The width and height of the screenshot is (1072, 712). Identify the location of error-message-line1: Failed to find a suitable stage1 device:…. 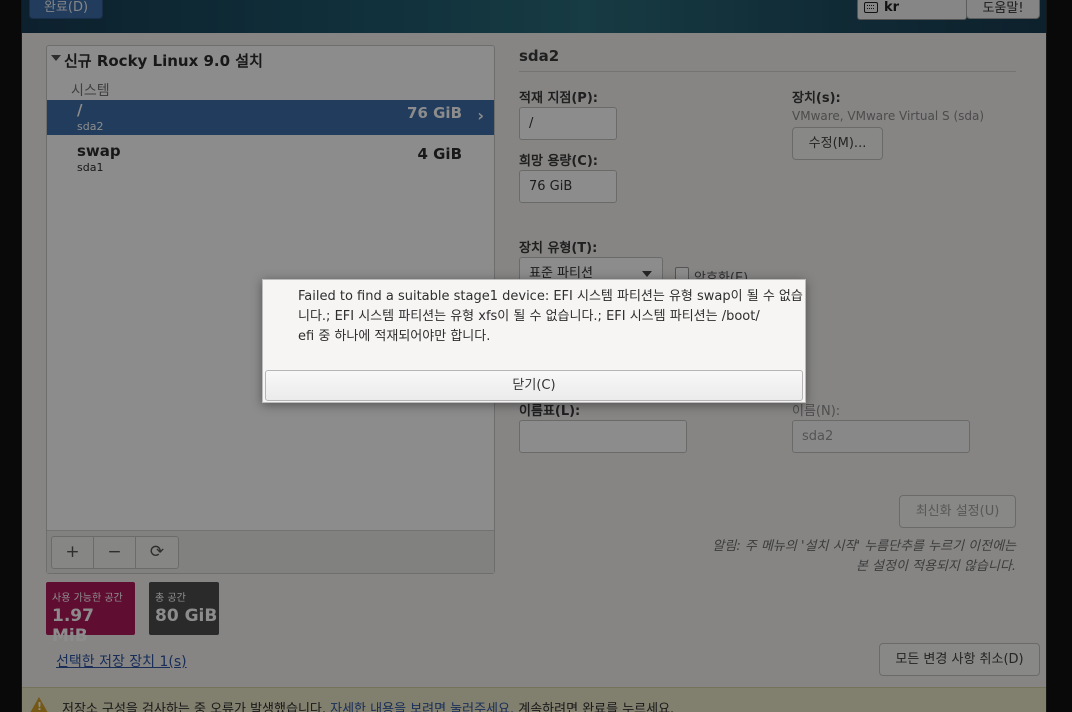
(550, 296).